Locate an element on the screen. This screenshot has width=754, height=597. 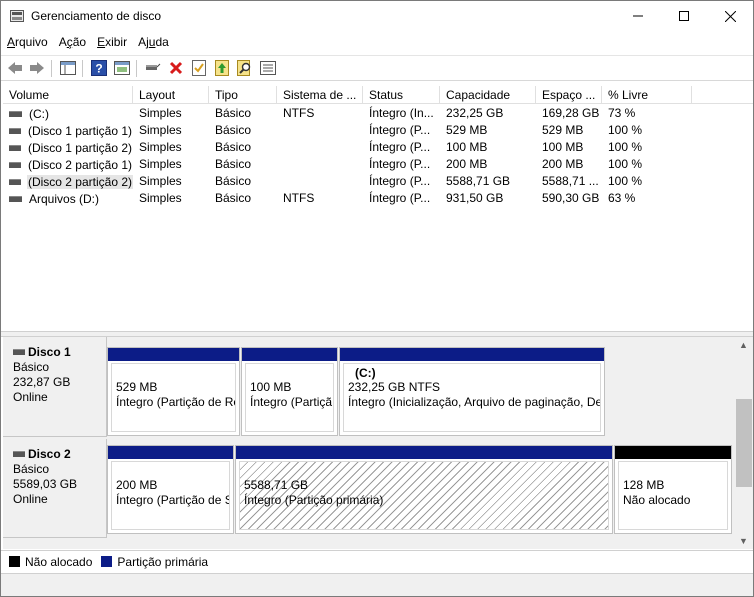
minimize-button is located at coordinates (638, 16).